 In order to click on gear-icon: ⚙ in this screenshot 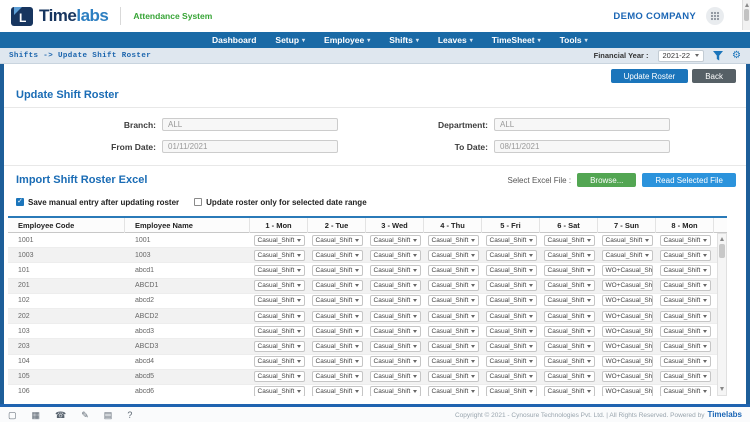, I will do `click(736, 55)`.